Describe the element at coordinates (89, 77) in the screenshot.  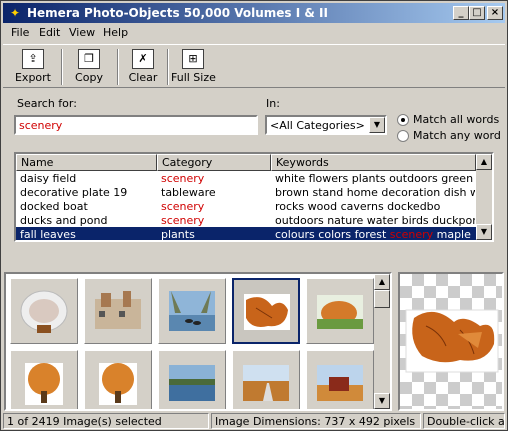
I see `copy-label: Copy` at that location.